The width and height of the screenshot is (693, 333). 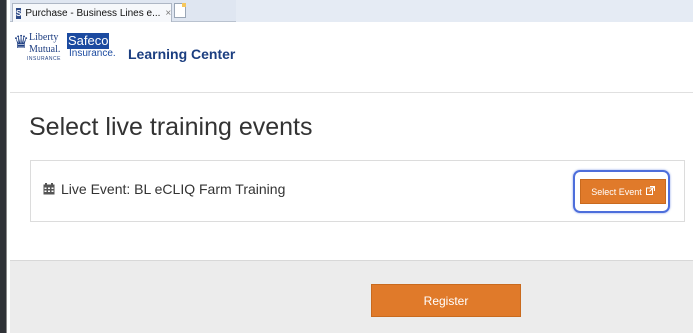 What do you see at coordinates (446, 300) in the screenshot?
I see `register-button: Register` at bounding box center [446, 300].